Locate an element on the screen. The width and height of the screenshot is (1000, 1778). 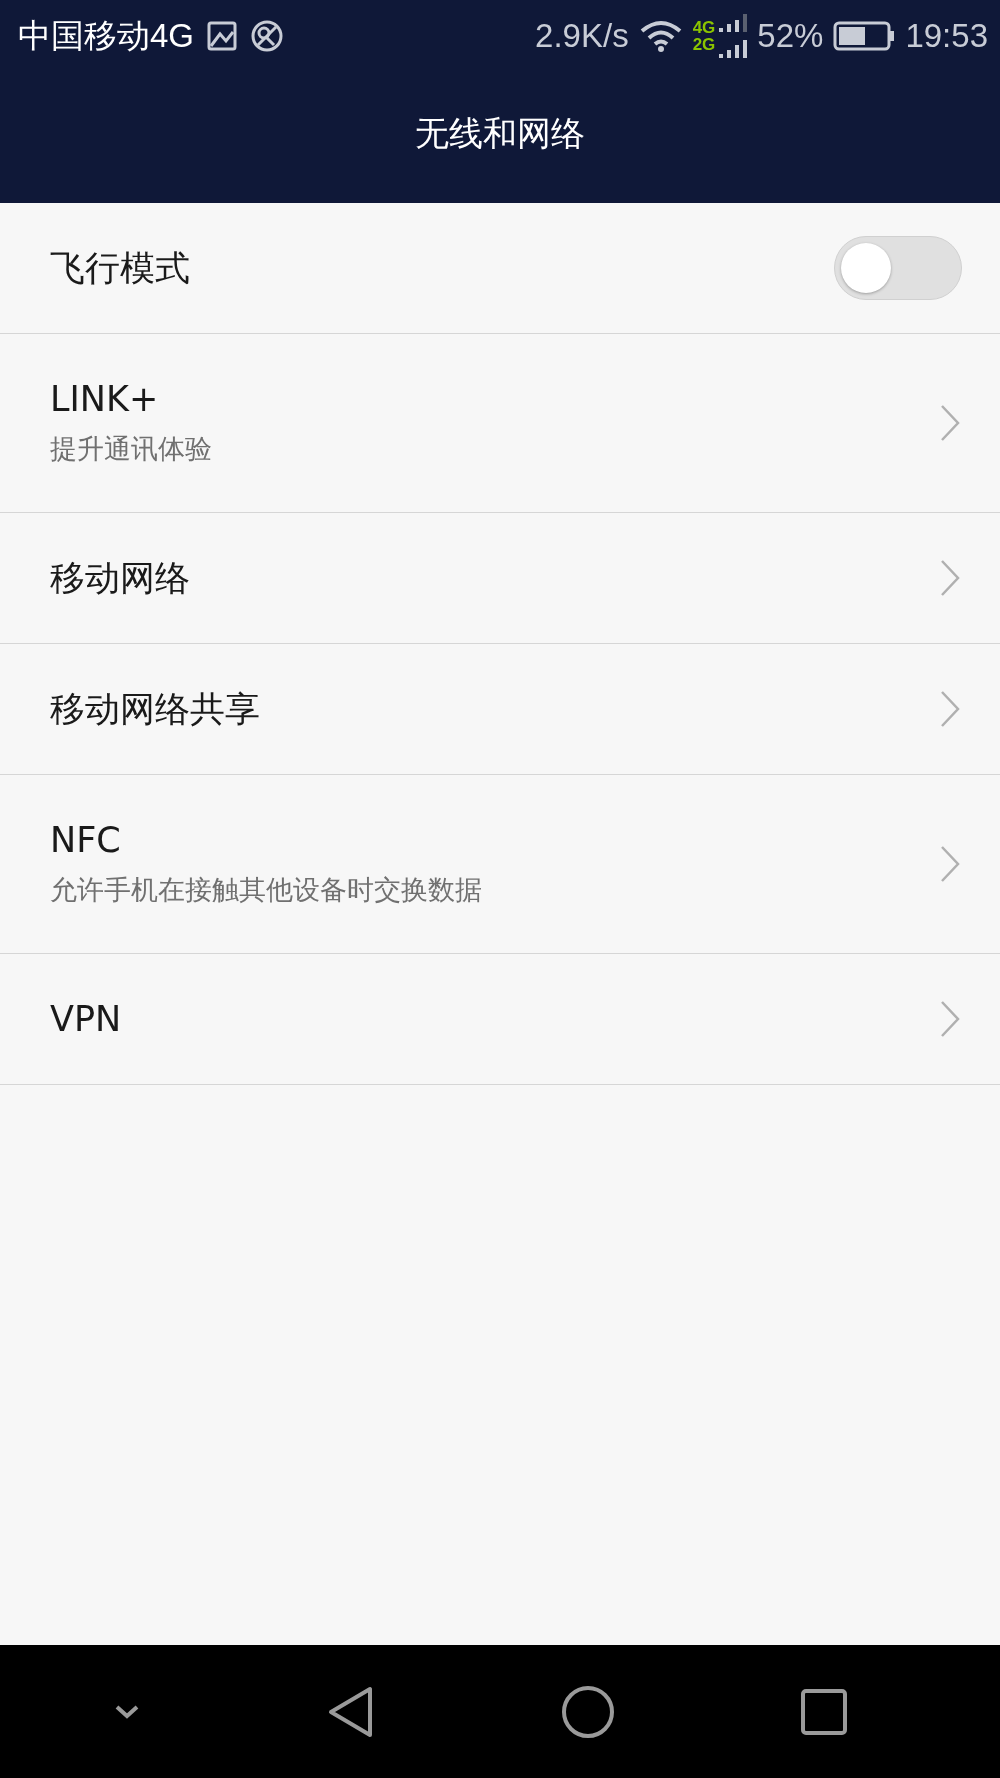
battery-percent-text: 52% is located at coordinates (790, 36).